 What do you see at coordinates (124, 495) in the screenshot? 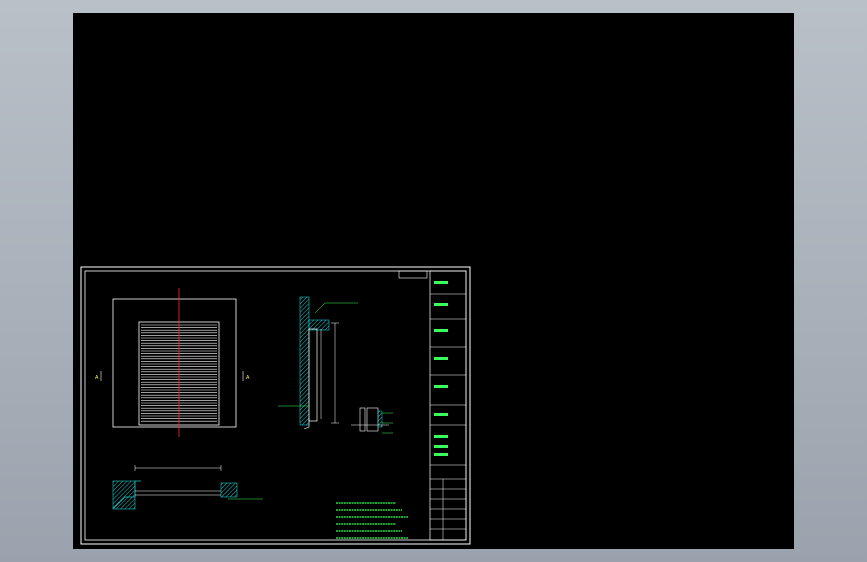
I see `plan-left-wall` at bounding box center [124, 495].